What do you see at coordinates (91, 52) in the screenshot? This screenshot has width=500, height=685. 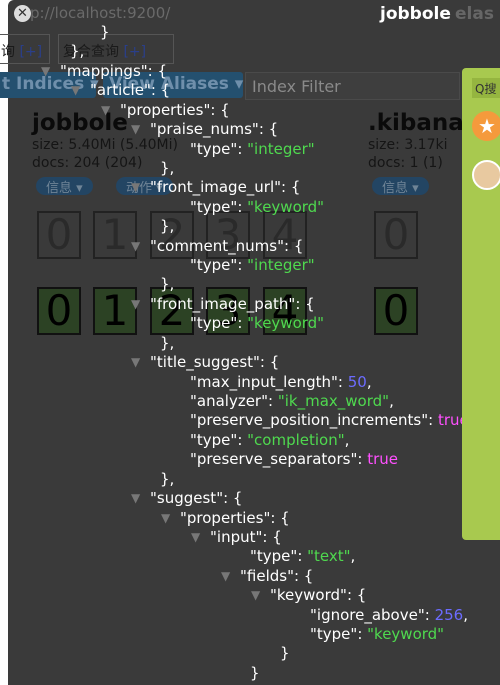 I see `tab-label: 复合查询` at bounding box center [91, 52].